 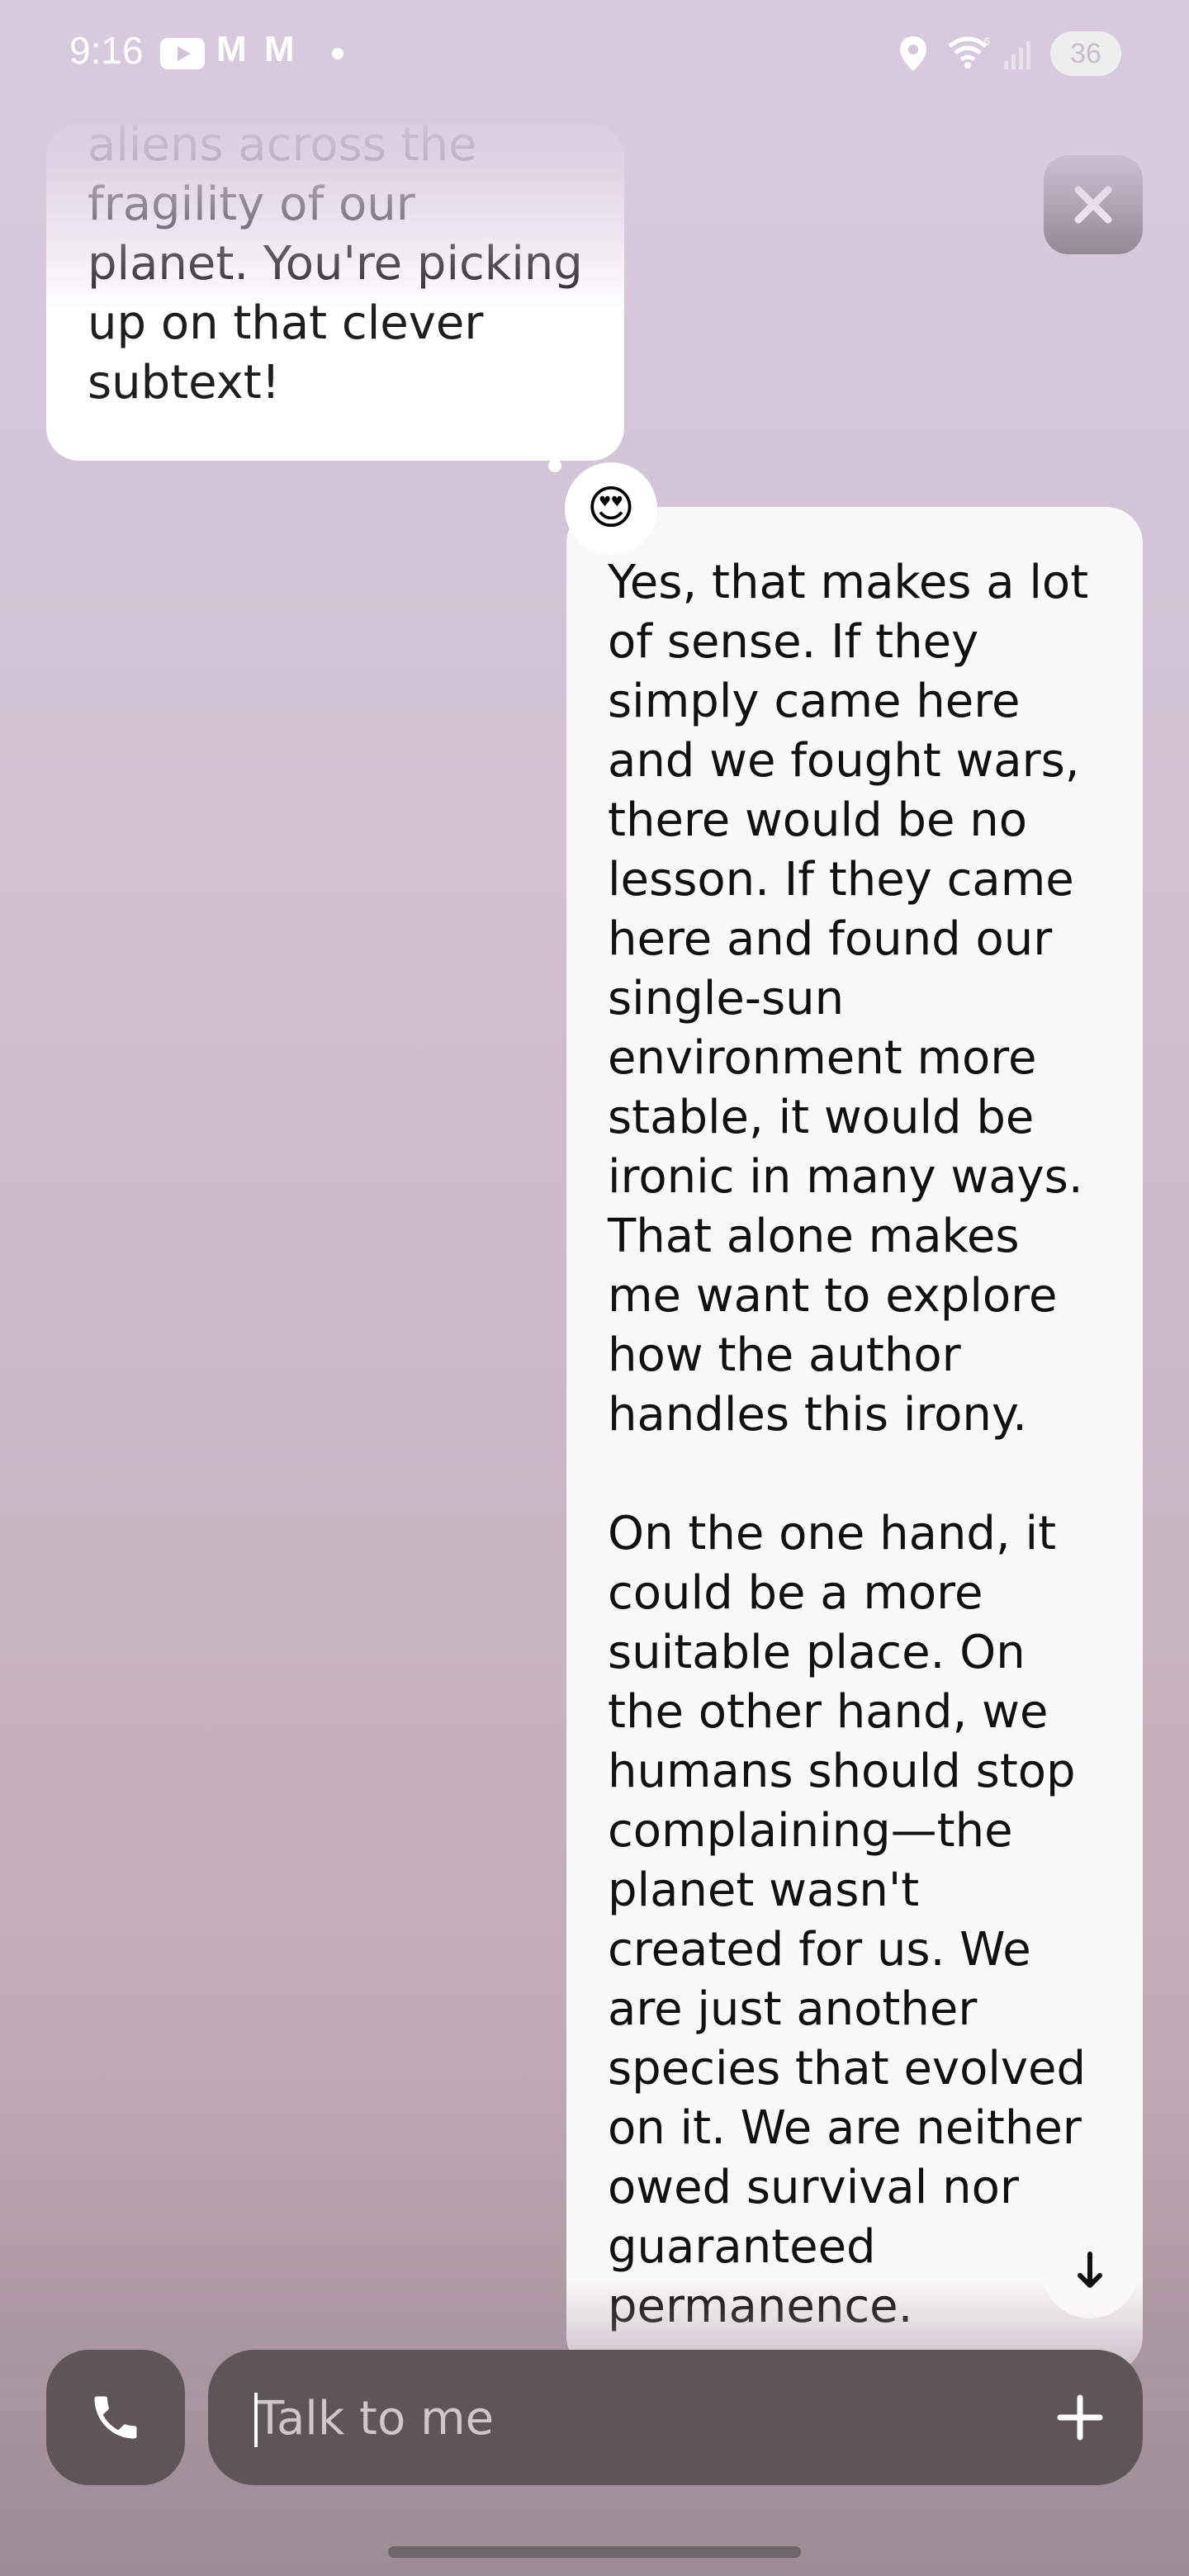 I want to click on close-icon, so click(x=1093, y=205).